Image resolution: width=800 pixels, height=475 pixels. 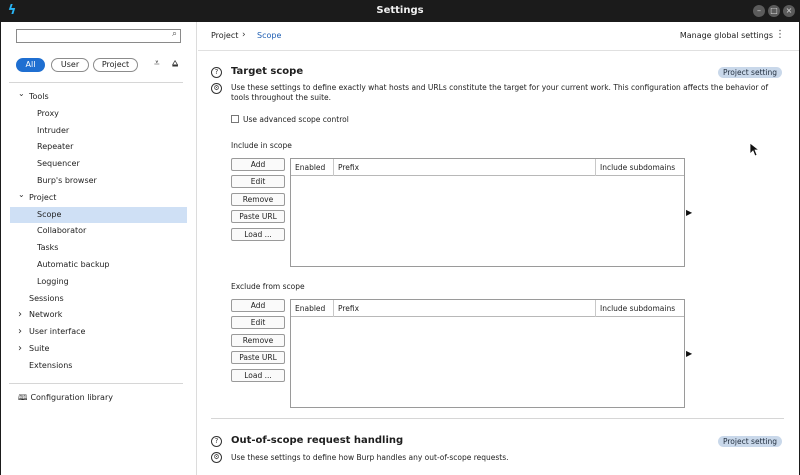 I want to click on sidebar-item-logging: Logging, so click(x=53, y=282).